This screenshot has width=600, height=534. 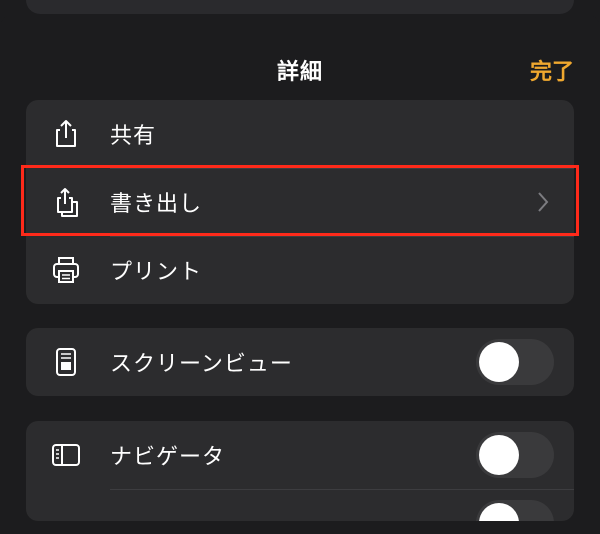 What do you see at coordinates (66, 270) in the screenshot?
I see `printer-icon` at bounding box center [66, 270].